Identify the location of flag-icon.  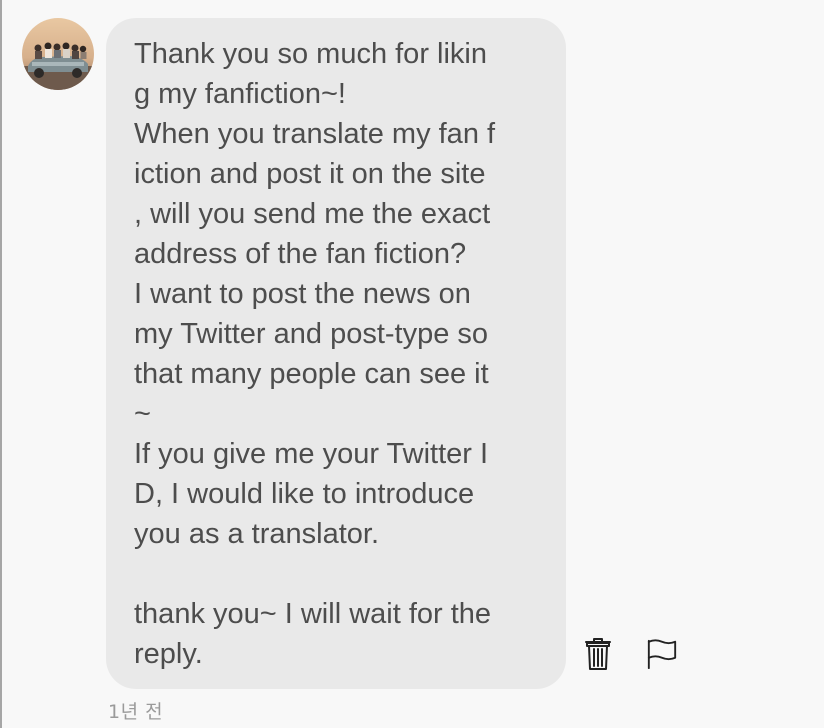
(662, 654).